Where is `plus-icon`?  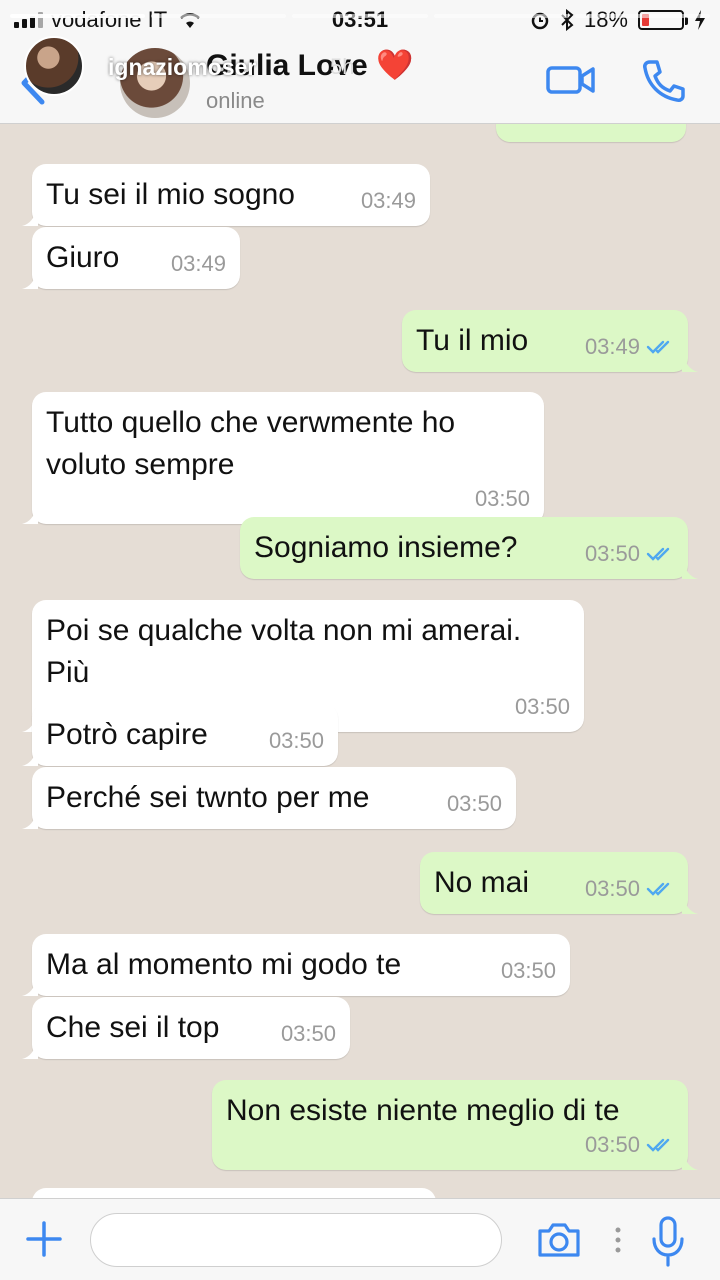 plus-icon is located at coordinates (44, 1239).